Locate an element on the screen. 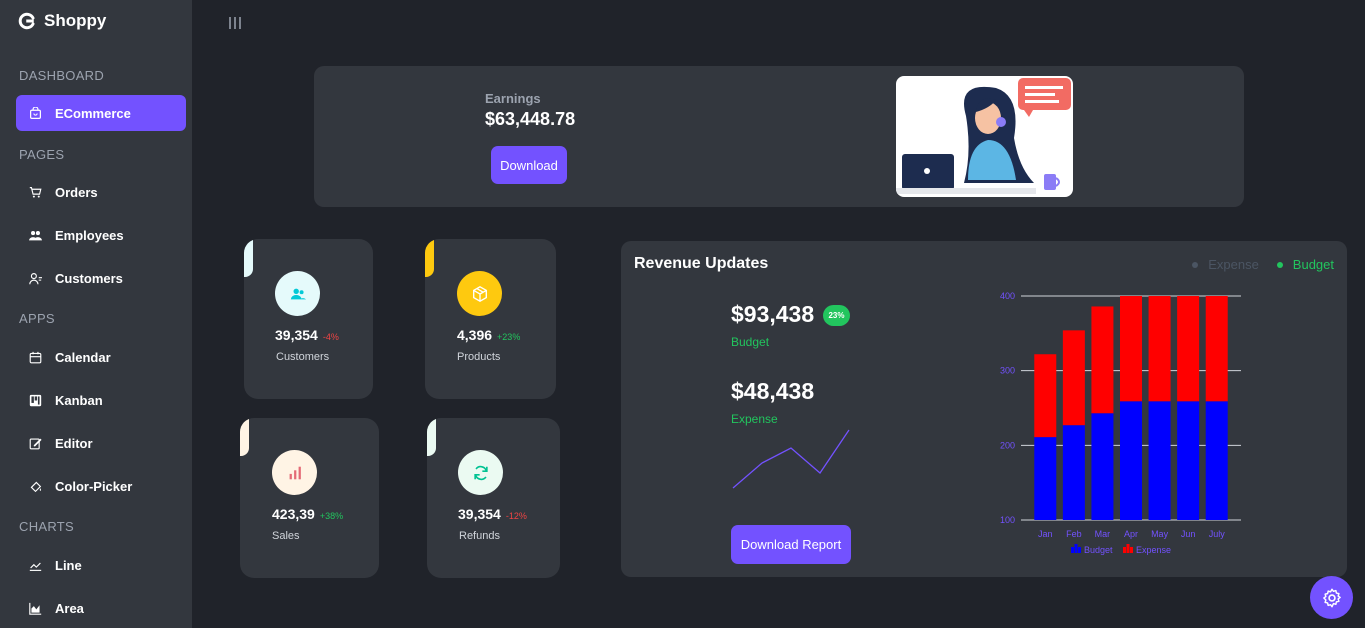 Image resolution: width=1365 pixels, height=628 pixels. brand: Shoppy is located at coordinates (62, 21).